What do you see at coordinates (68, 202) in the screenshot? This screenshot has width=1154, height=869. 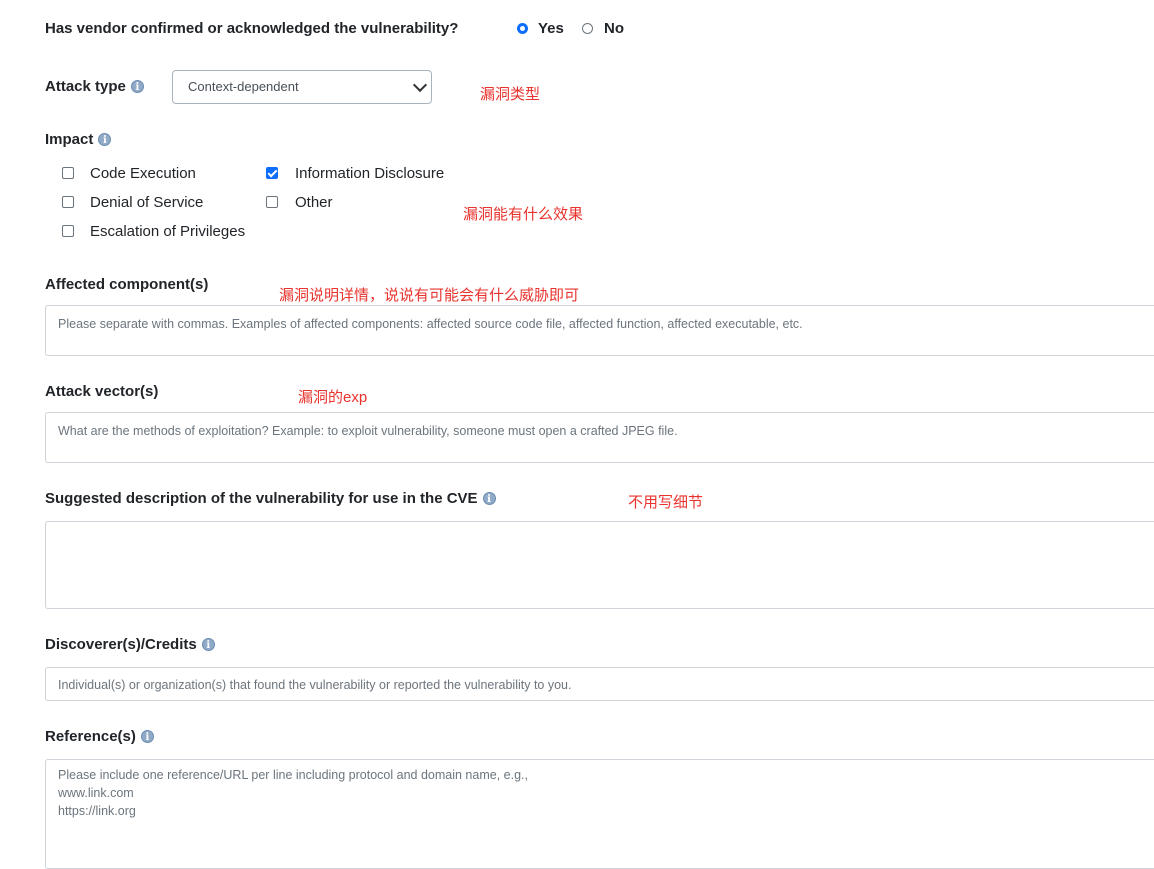 I see `impact-denial-of-service-checkbox` at bounding box center [68, 202].